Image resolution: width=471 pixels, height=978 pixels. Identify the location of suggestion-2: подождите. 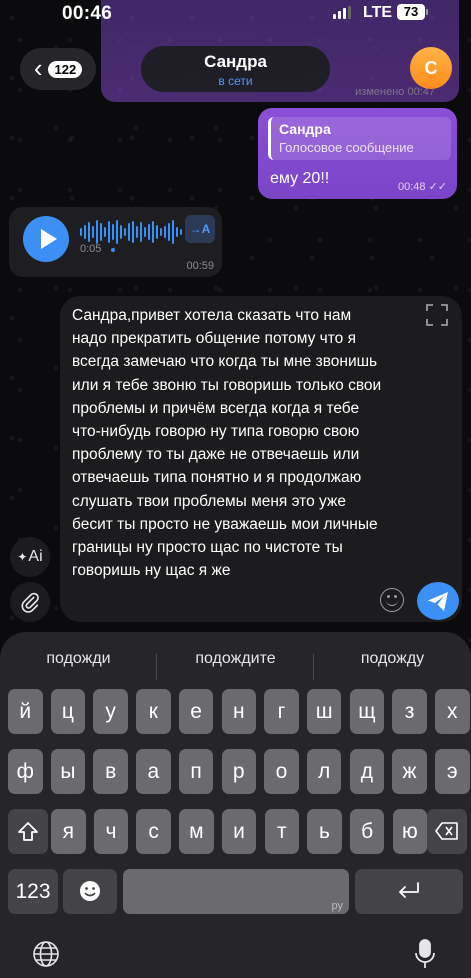
(235, 659).